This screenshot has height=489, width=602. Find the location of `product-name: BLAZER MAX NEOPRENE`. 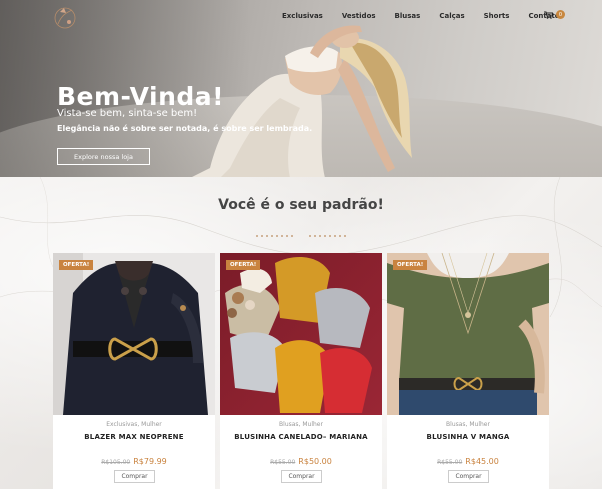

product-name: BLAZER MAX NEOPRENE is located at coordinates (134, 437).